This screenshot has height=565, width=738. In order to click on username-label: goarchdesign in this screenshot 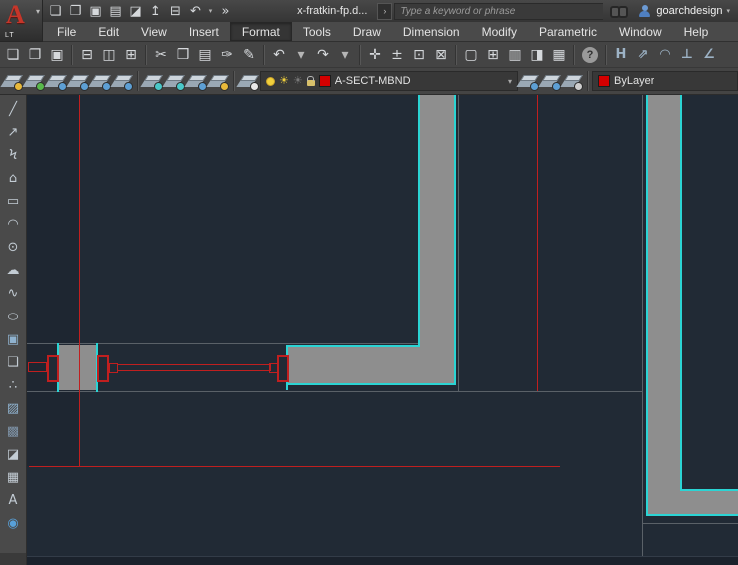, I will do `click(689, 11)`.